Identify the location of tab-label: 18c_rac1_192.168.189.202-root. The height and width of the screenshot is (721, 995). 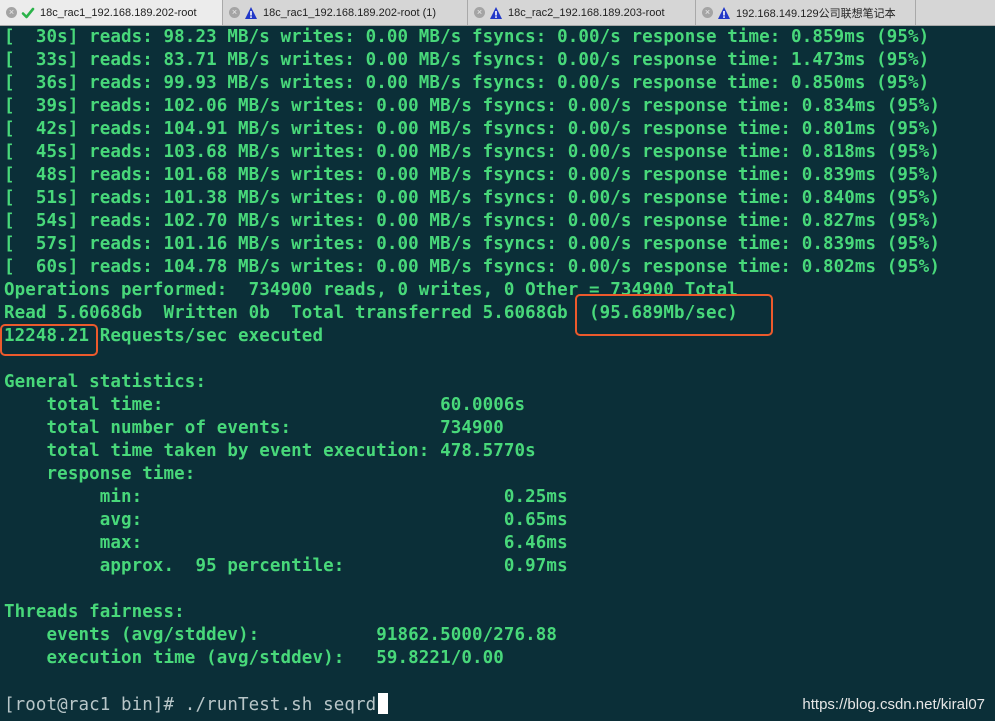
(118, 12).